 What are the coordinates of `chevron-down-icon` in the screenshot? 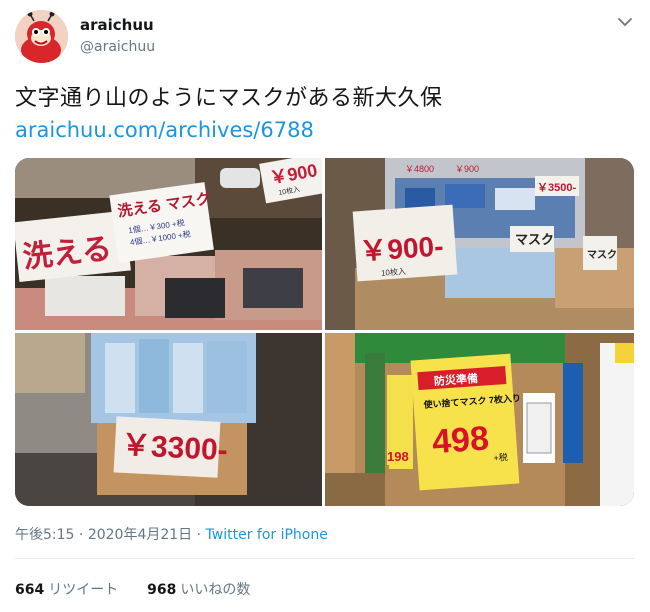 It's located at (625, 22).